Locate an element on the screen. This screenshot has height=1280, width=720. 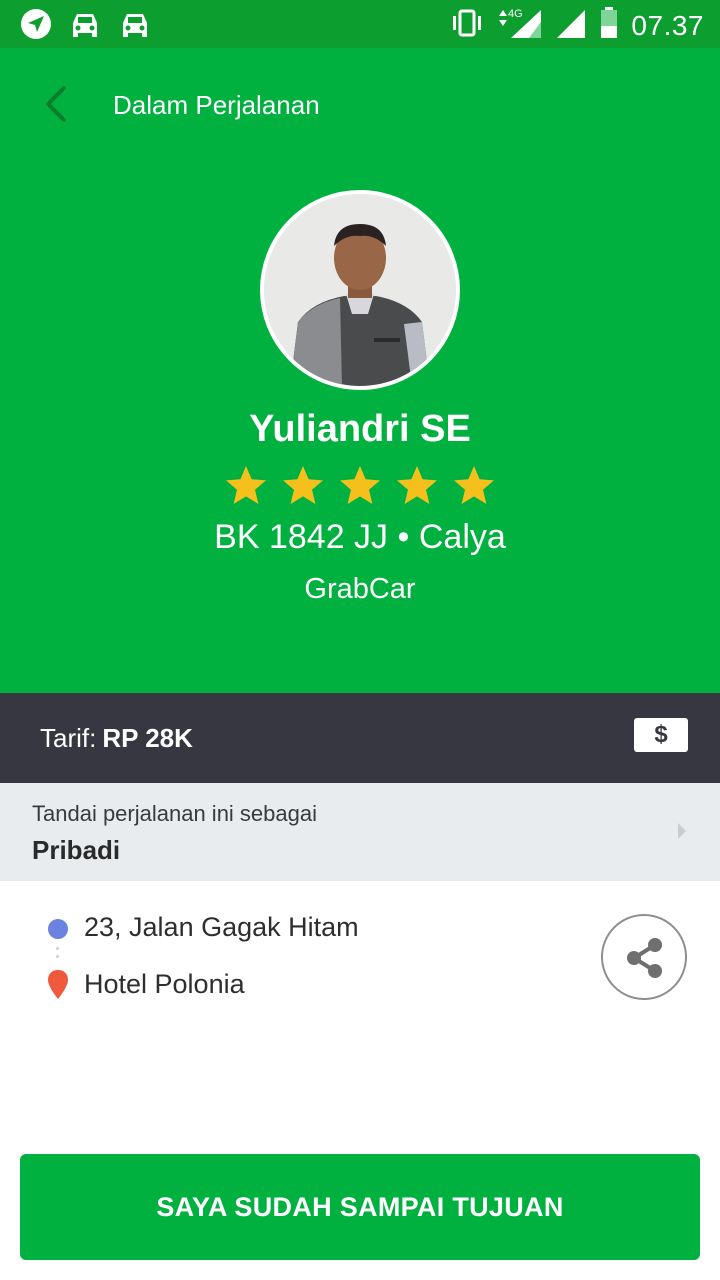
vibrate-icon is located at coordinates (467, 25).